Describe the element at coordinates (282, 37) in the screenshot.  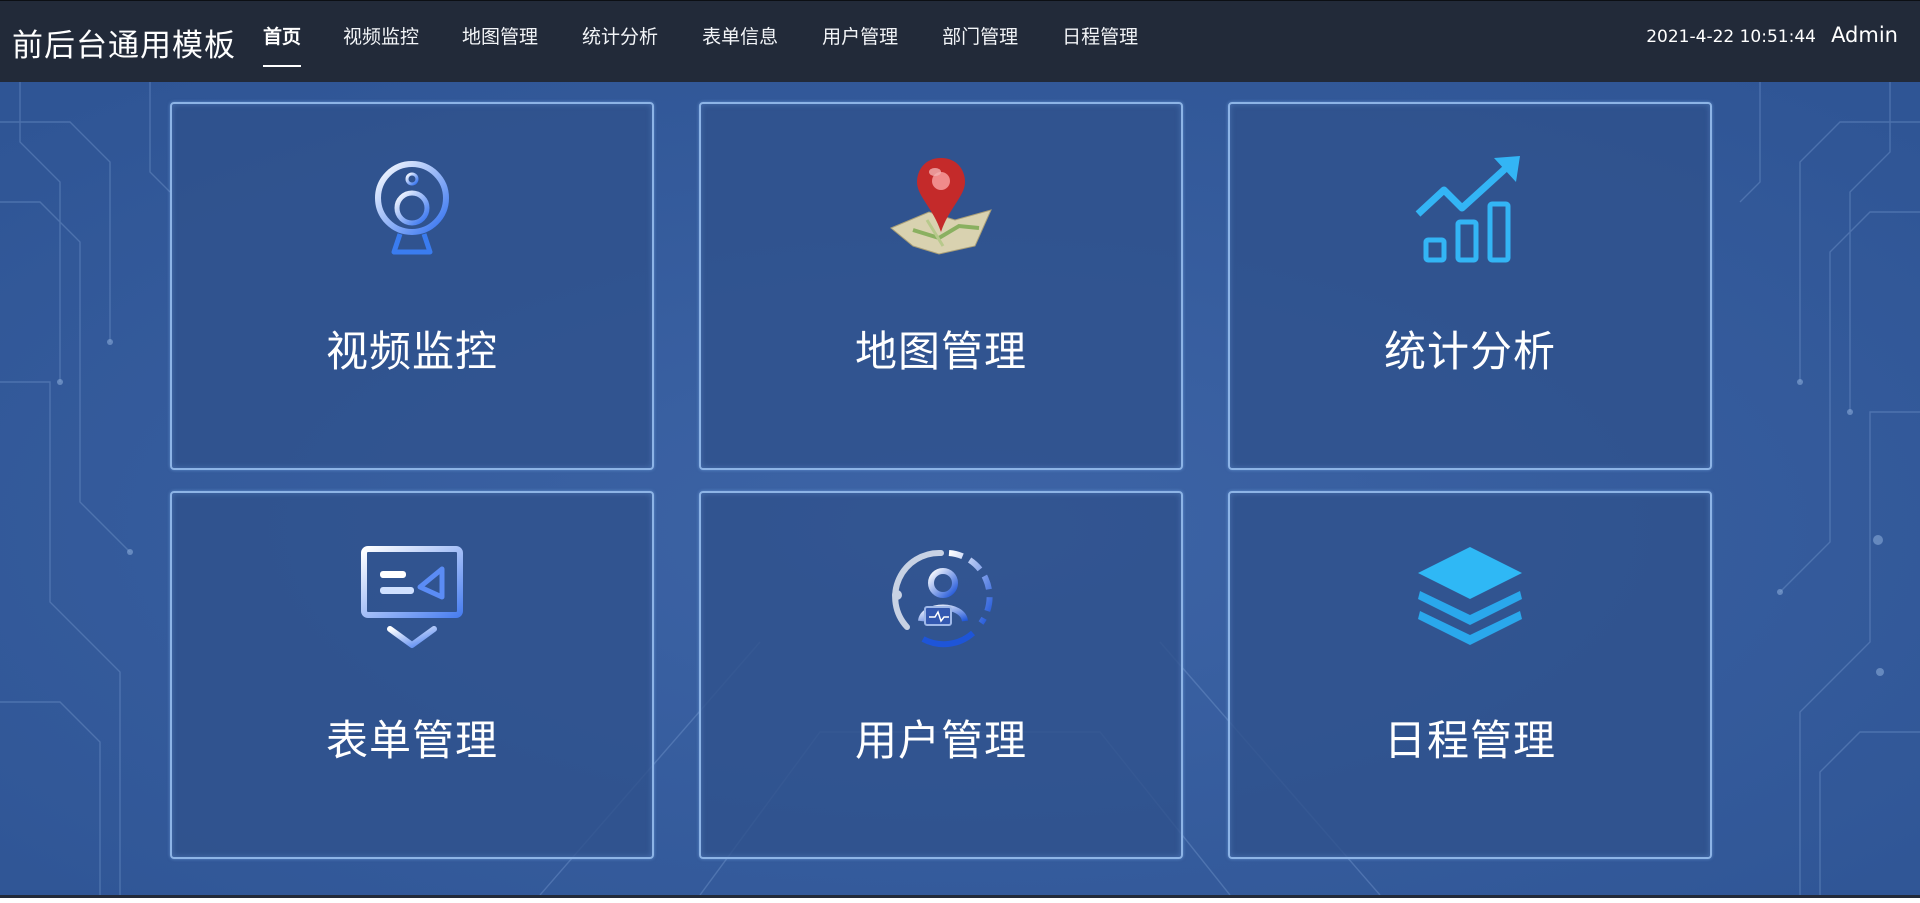
I see `nav-item-label: 首页` at that location.